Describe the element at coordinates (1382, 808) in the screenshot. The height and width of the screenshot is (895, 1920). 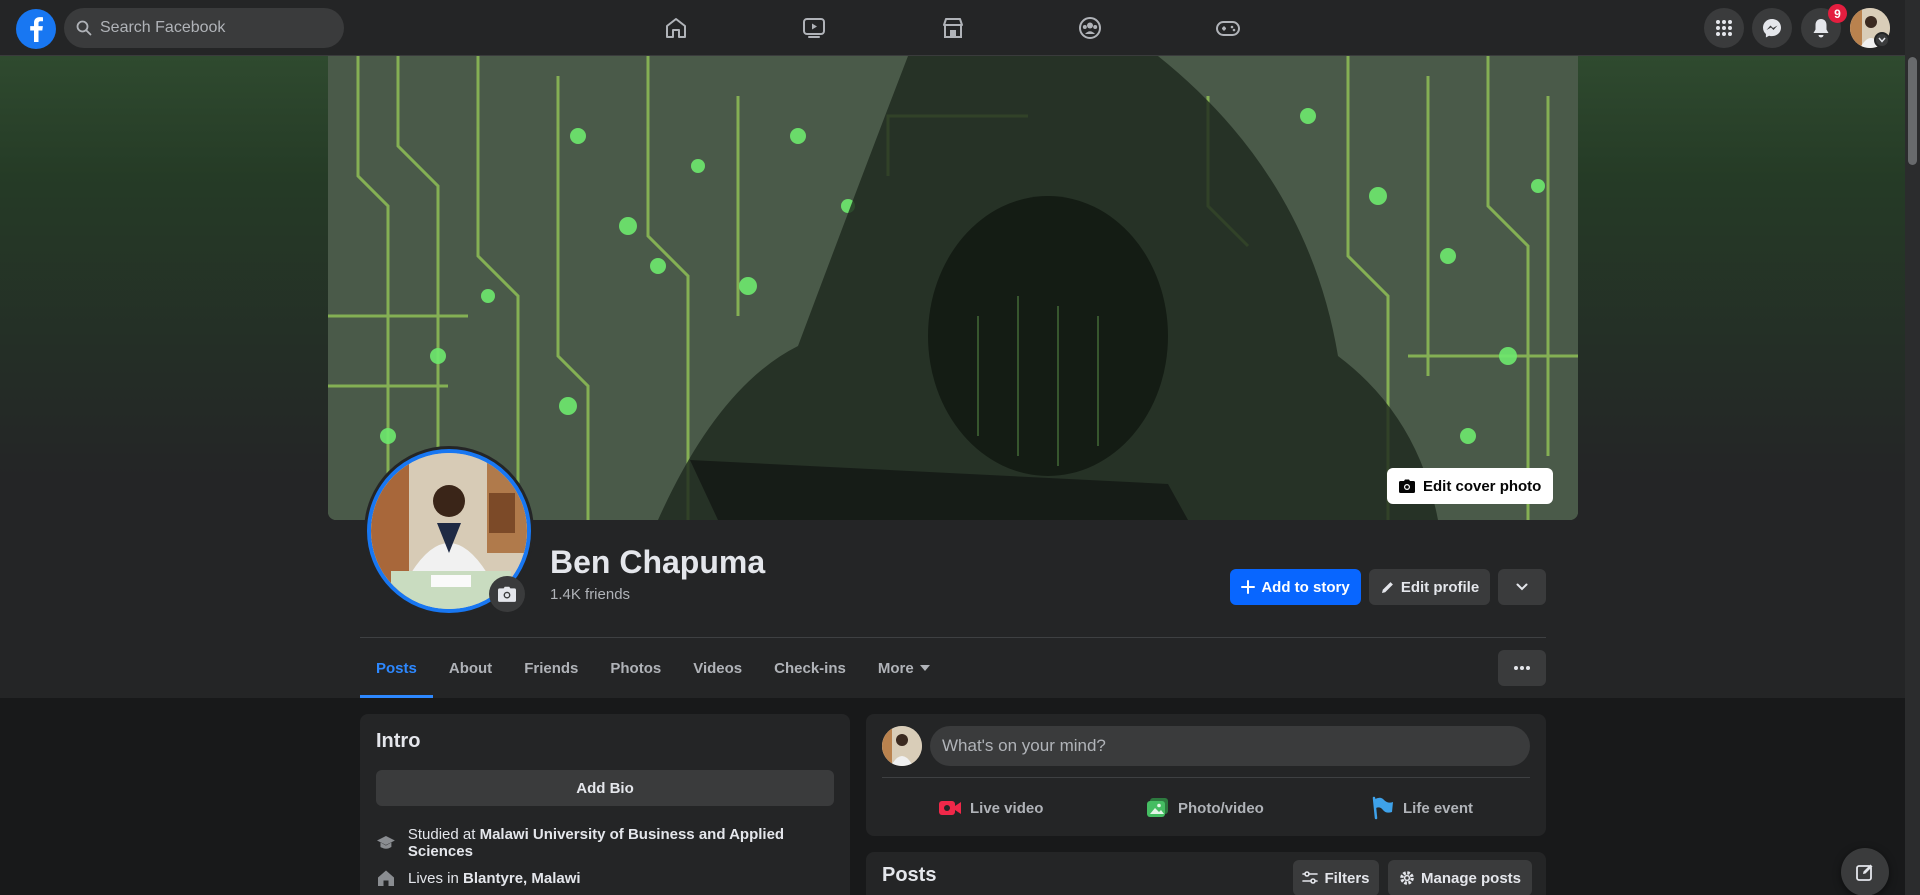
I see `flag-icon` at that location.